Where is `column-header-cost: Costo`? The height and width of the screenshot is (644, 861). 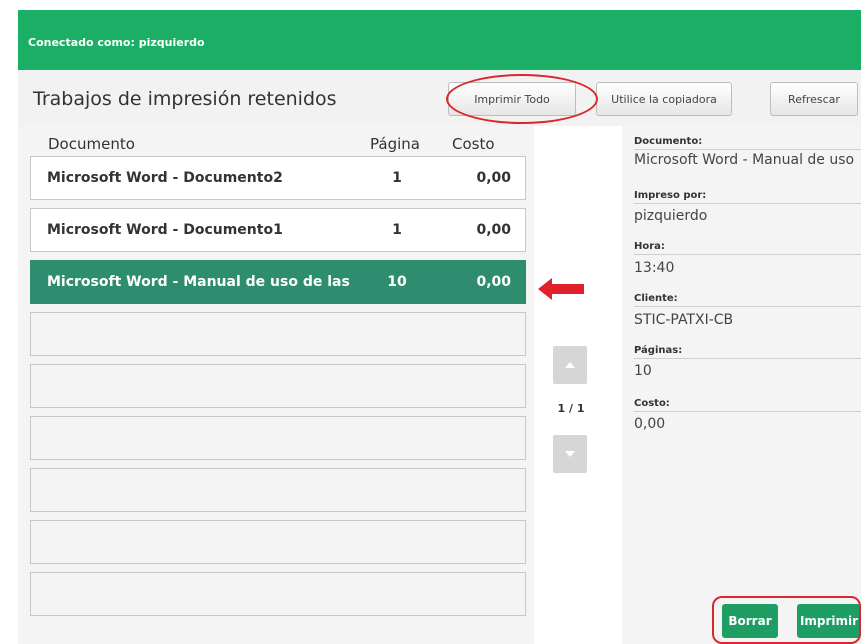
column-header-cost: Costo is located at coordinates (473, 144).